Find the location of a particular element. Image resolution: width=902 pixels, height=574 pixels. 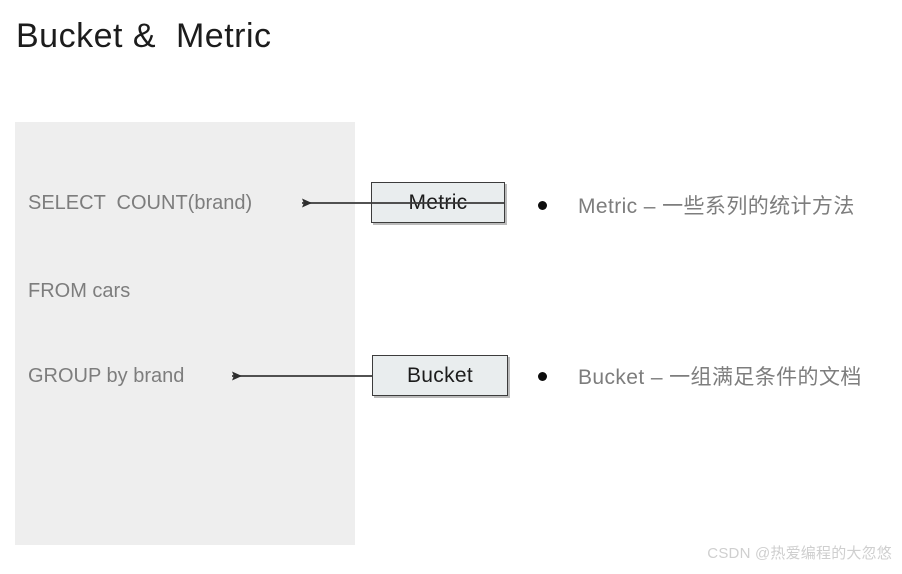

list-item-label: Bucket – 一组满足条件的文档 is located at coordinates (720, 377).